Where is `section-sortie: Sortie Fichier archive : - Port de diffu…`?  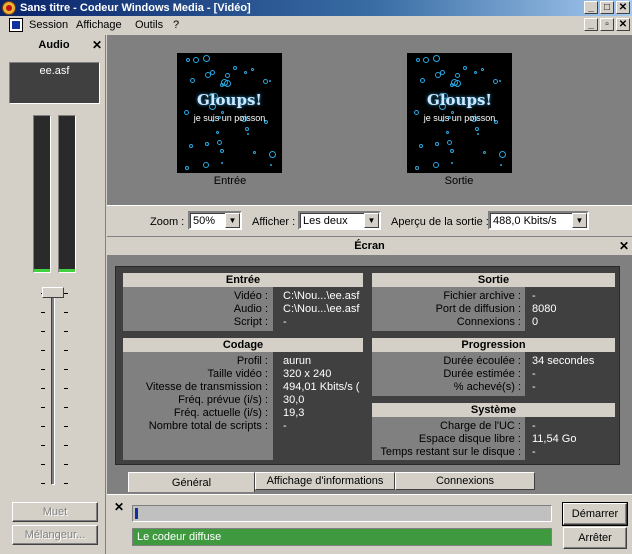
section-sortie: Sortie Fichier archive : - Port de diffu… is located at coordinates (493, 302).